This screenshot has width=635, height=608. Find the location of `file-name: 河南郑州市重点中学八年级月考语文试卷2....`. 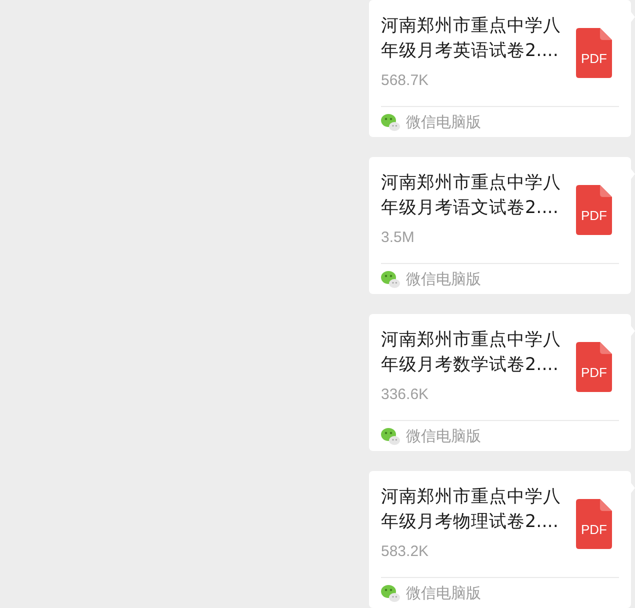

file-name: 河南郑州市重点中学八年级月考语文试卷2.... is located at coordinates (471, 196).